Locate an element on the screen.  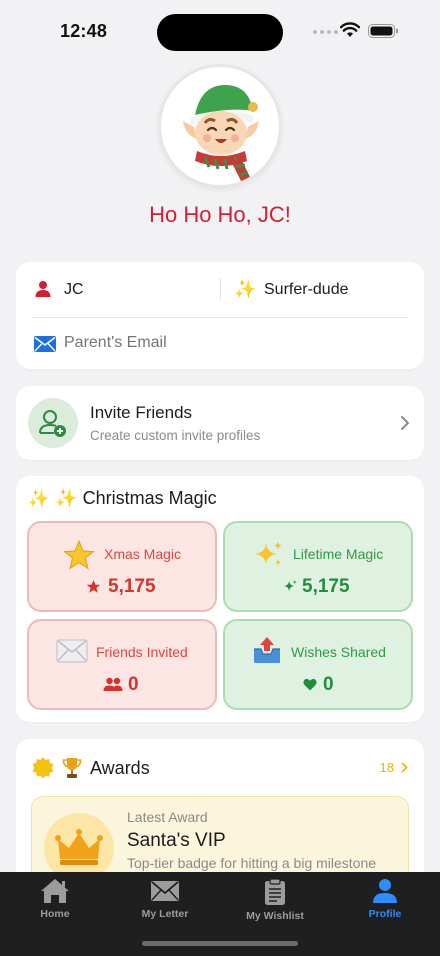
greeting-title: Ho Ho Ho, JC! is located at coordinates (220, 214).